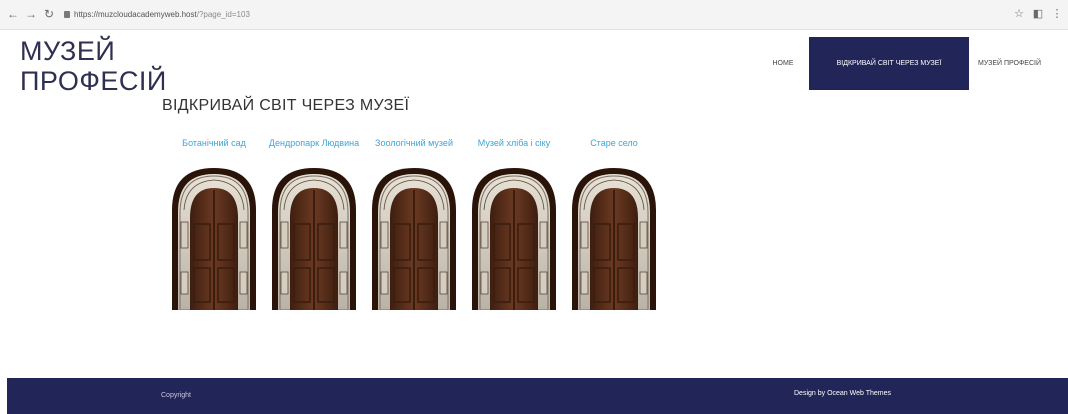  I want to click on nav-item-discover-world: ВІДКРИВАЙ СВІТ ЧЕРЕЗ МУЗЕЇ, so click(889, 63).